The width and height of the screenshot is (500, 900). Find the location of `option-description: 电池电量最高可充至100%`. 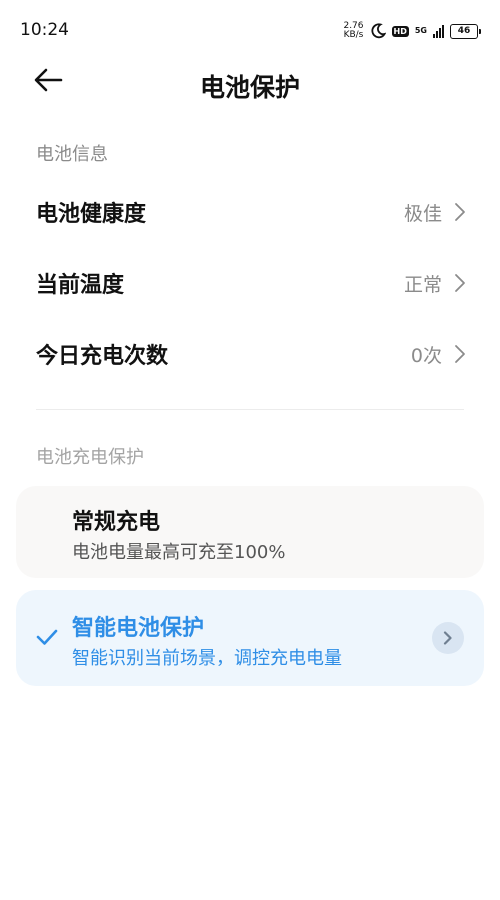

option-description: 电池电量最高可充至100% is located at coordinates (179, 552).